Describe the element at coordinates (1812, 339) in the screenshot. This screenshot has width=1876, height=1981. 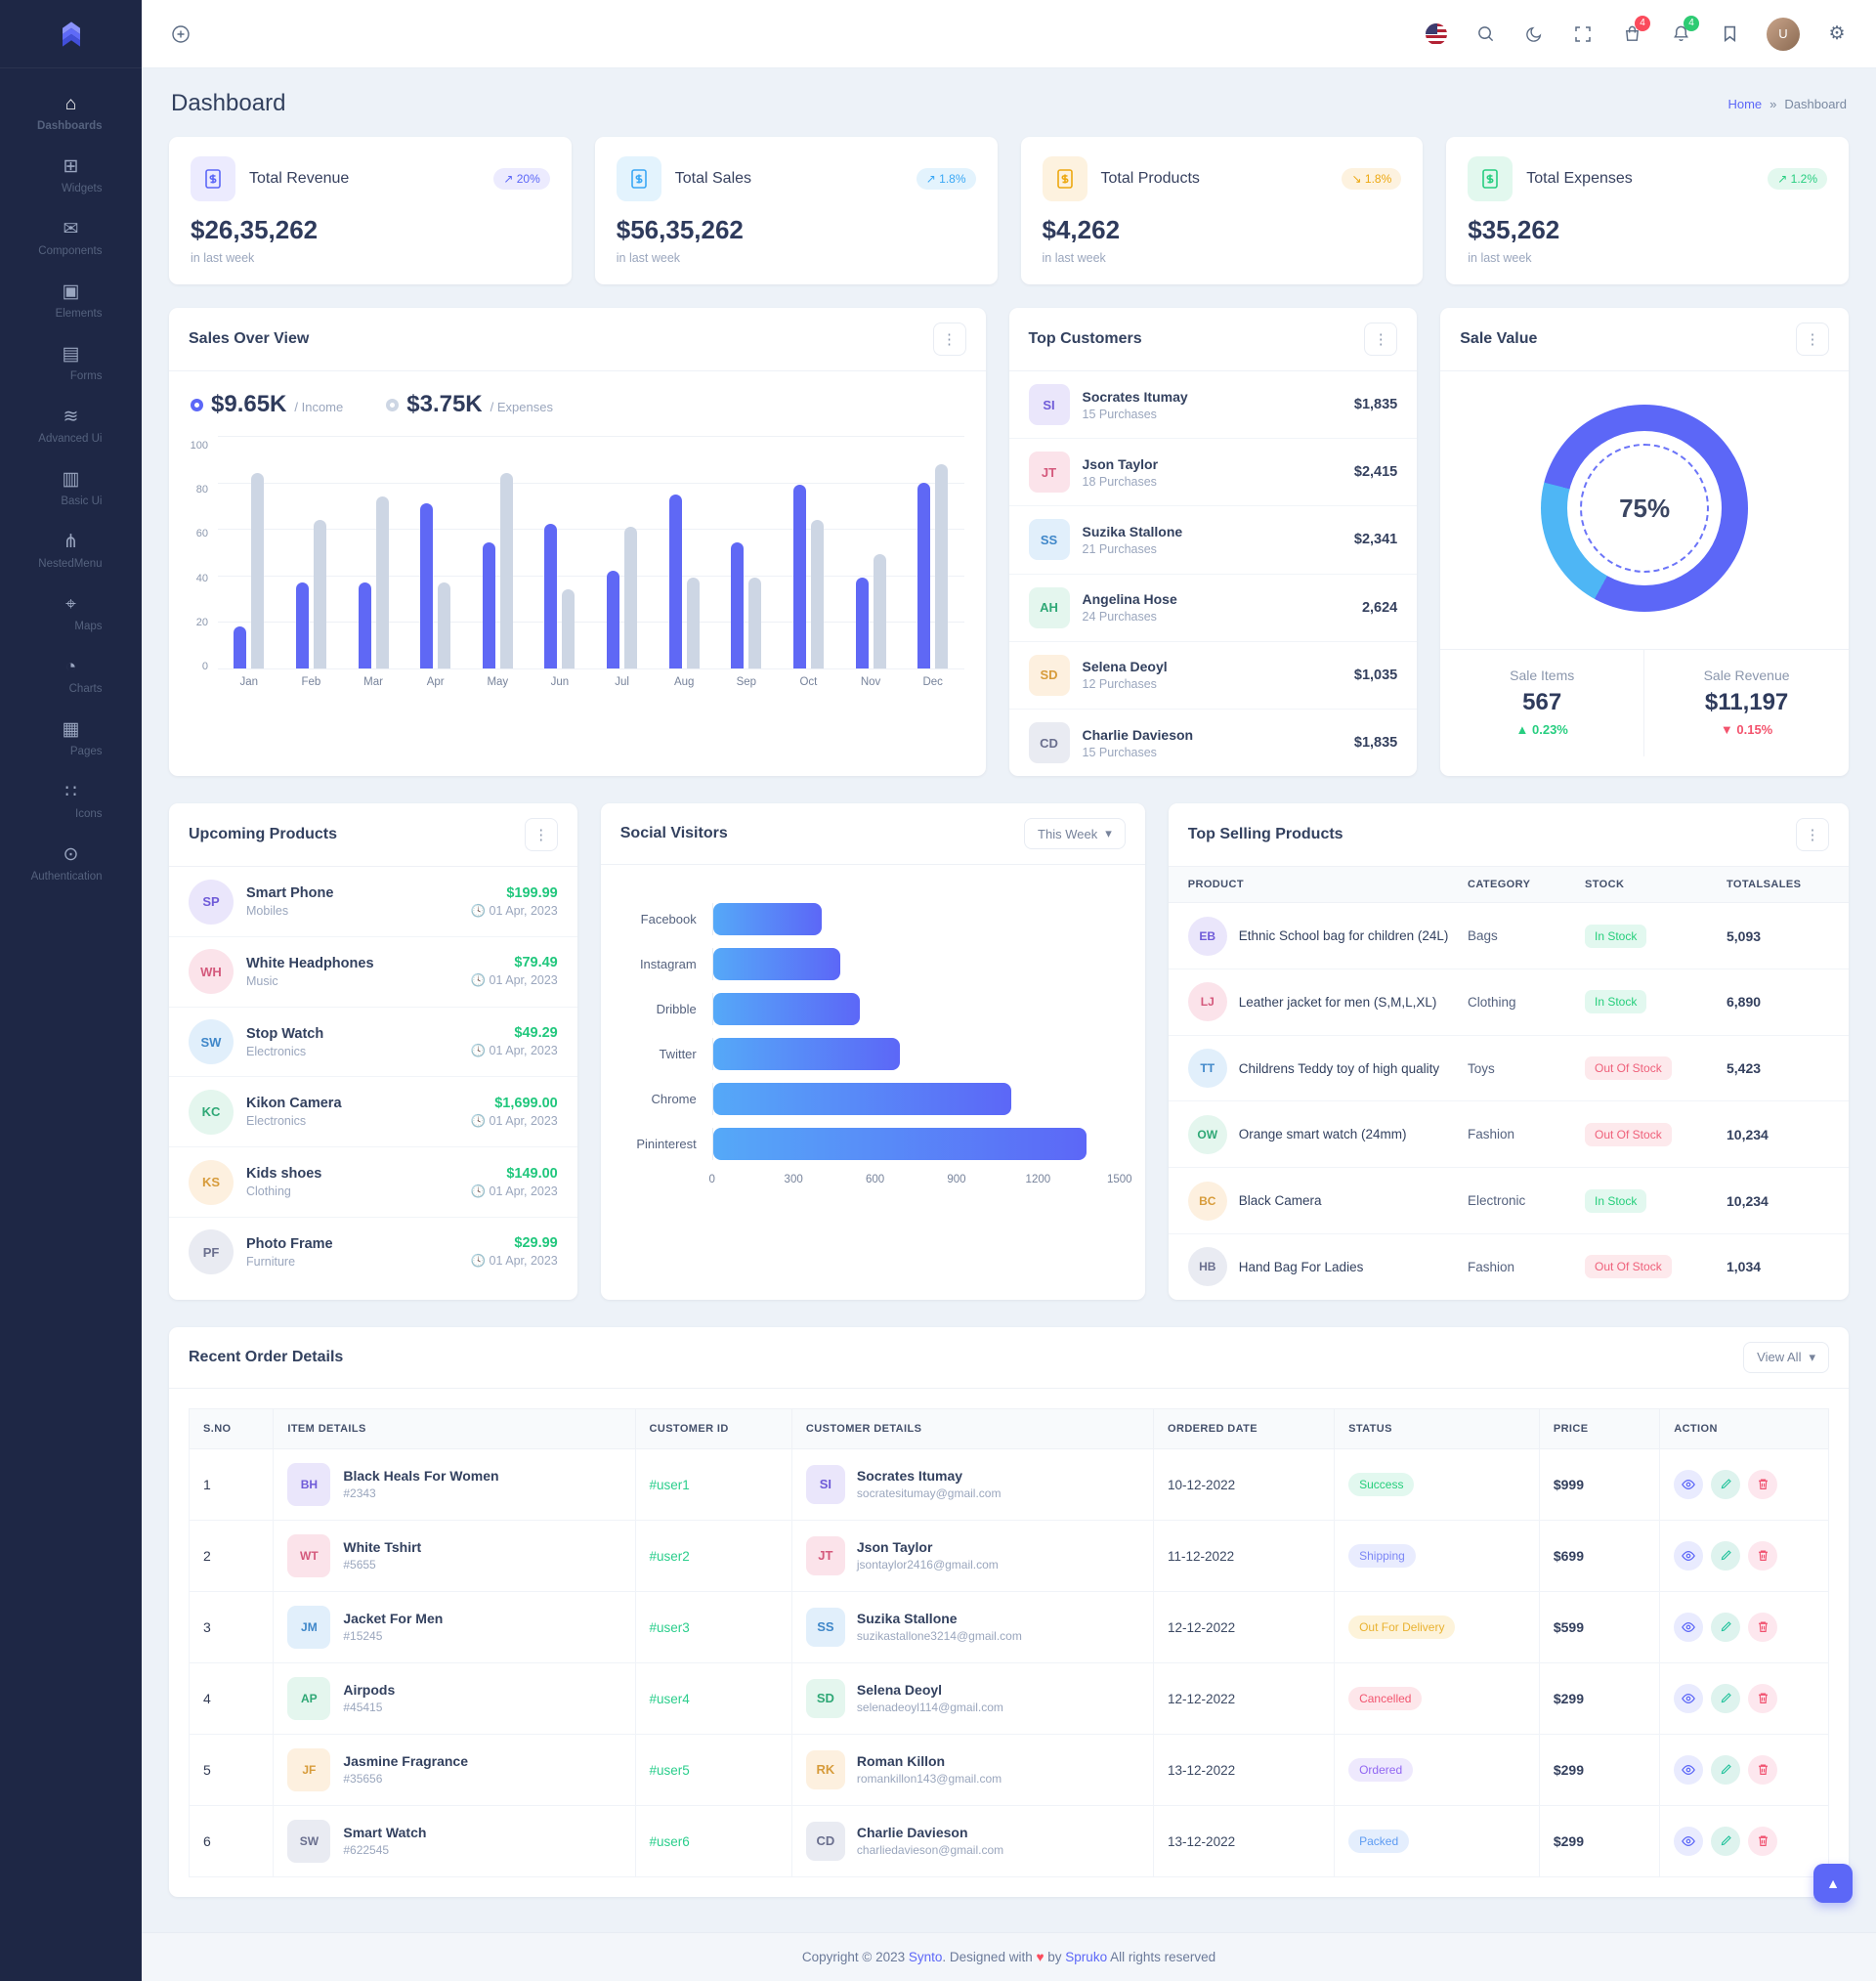
I see `sale-value-menu-button: ⋮` at that location.